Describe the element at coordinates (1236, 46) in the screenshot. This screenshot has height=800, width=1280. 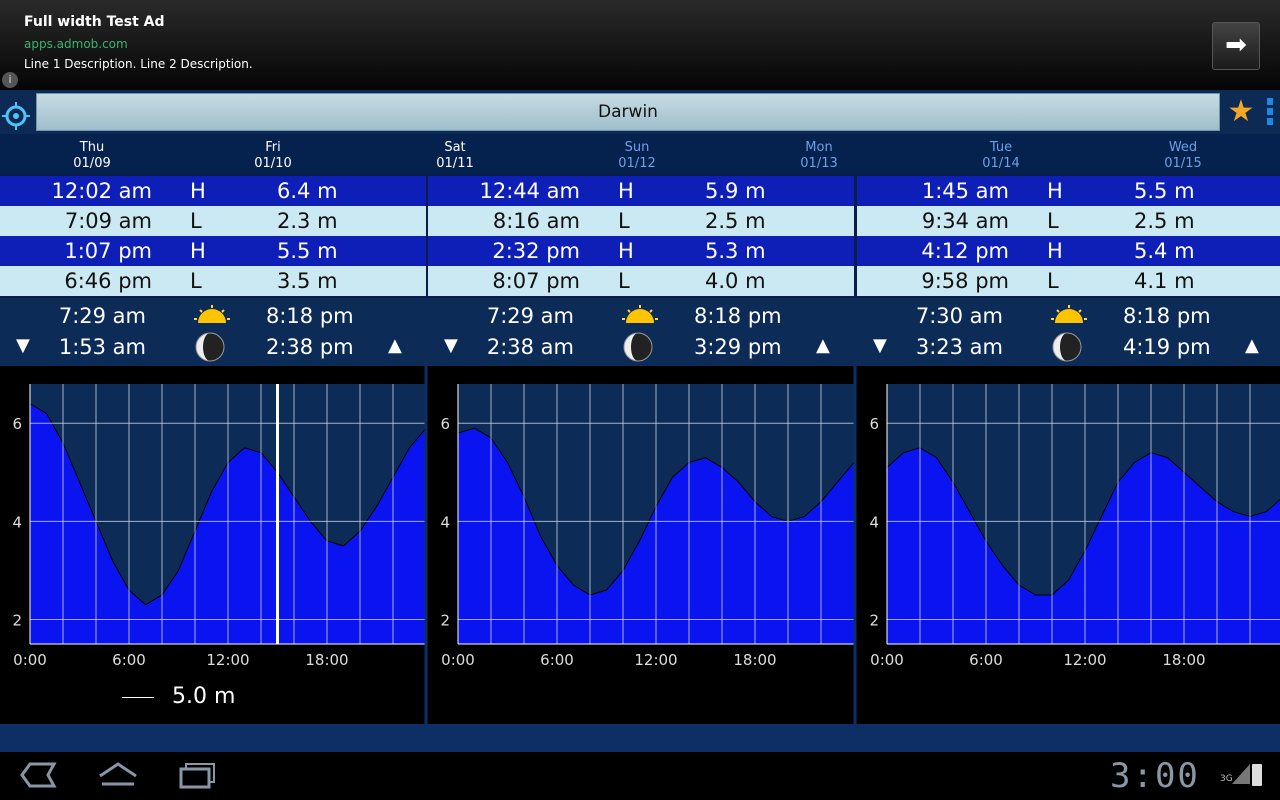
I see `right-arrow-icon: ➡` at that location.